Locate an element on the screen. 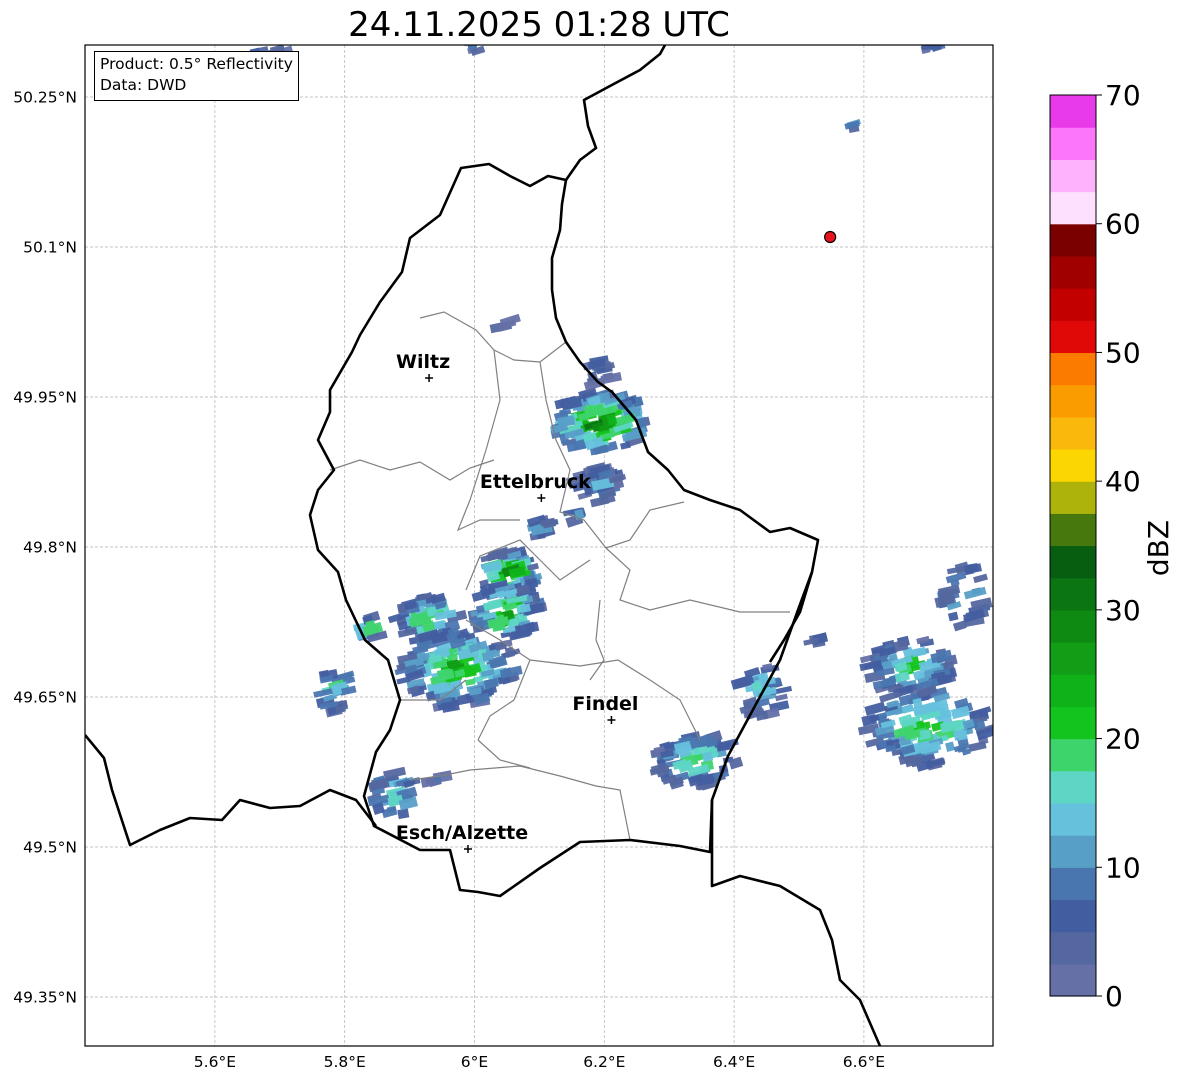  product-text: Product: 0.5° Reflectivity is located at coordinates (196, 64).